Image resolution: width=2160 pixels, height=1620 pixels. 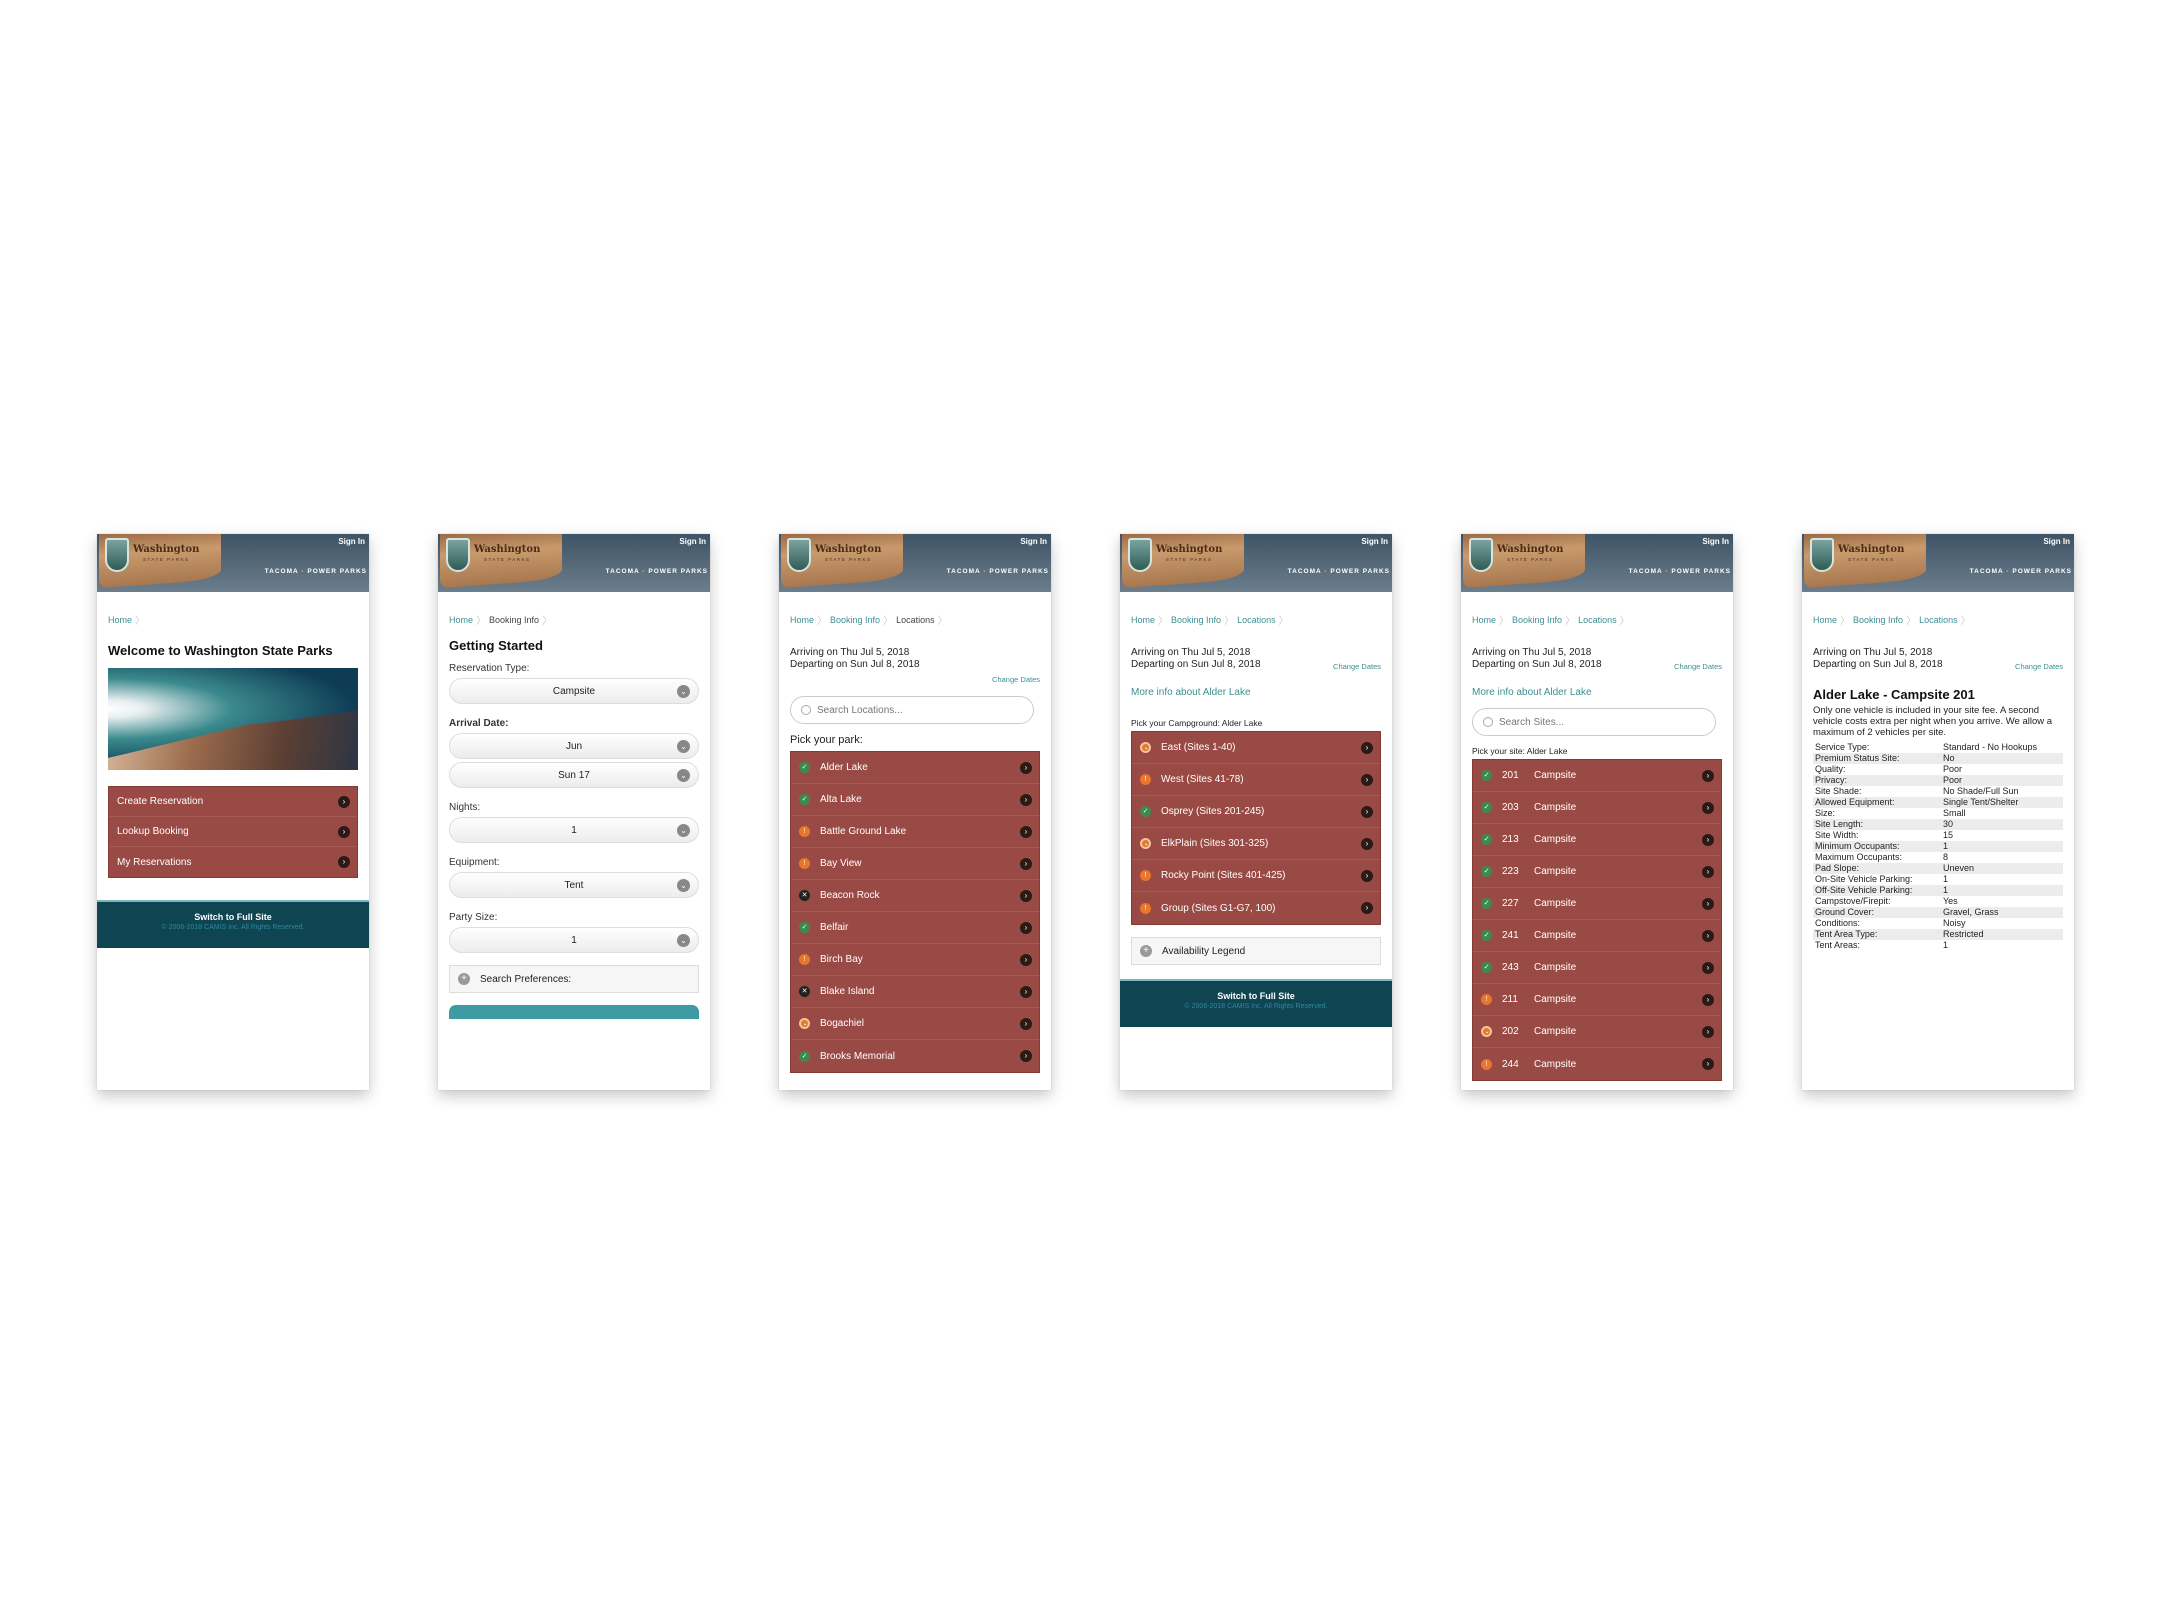 I want to click on park-list-item: ! Battle Ground Lake ›, so click(x=915, y=832).